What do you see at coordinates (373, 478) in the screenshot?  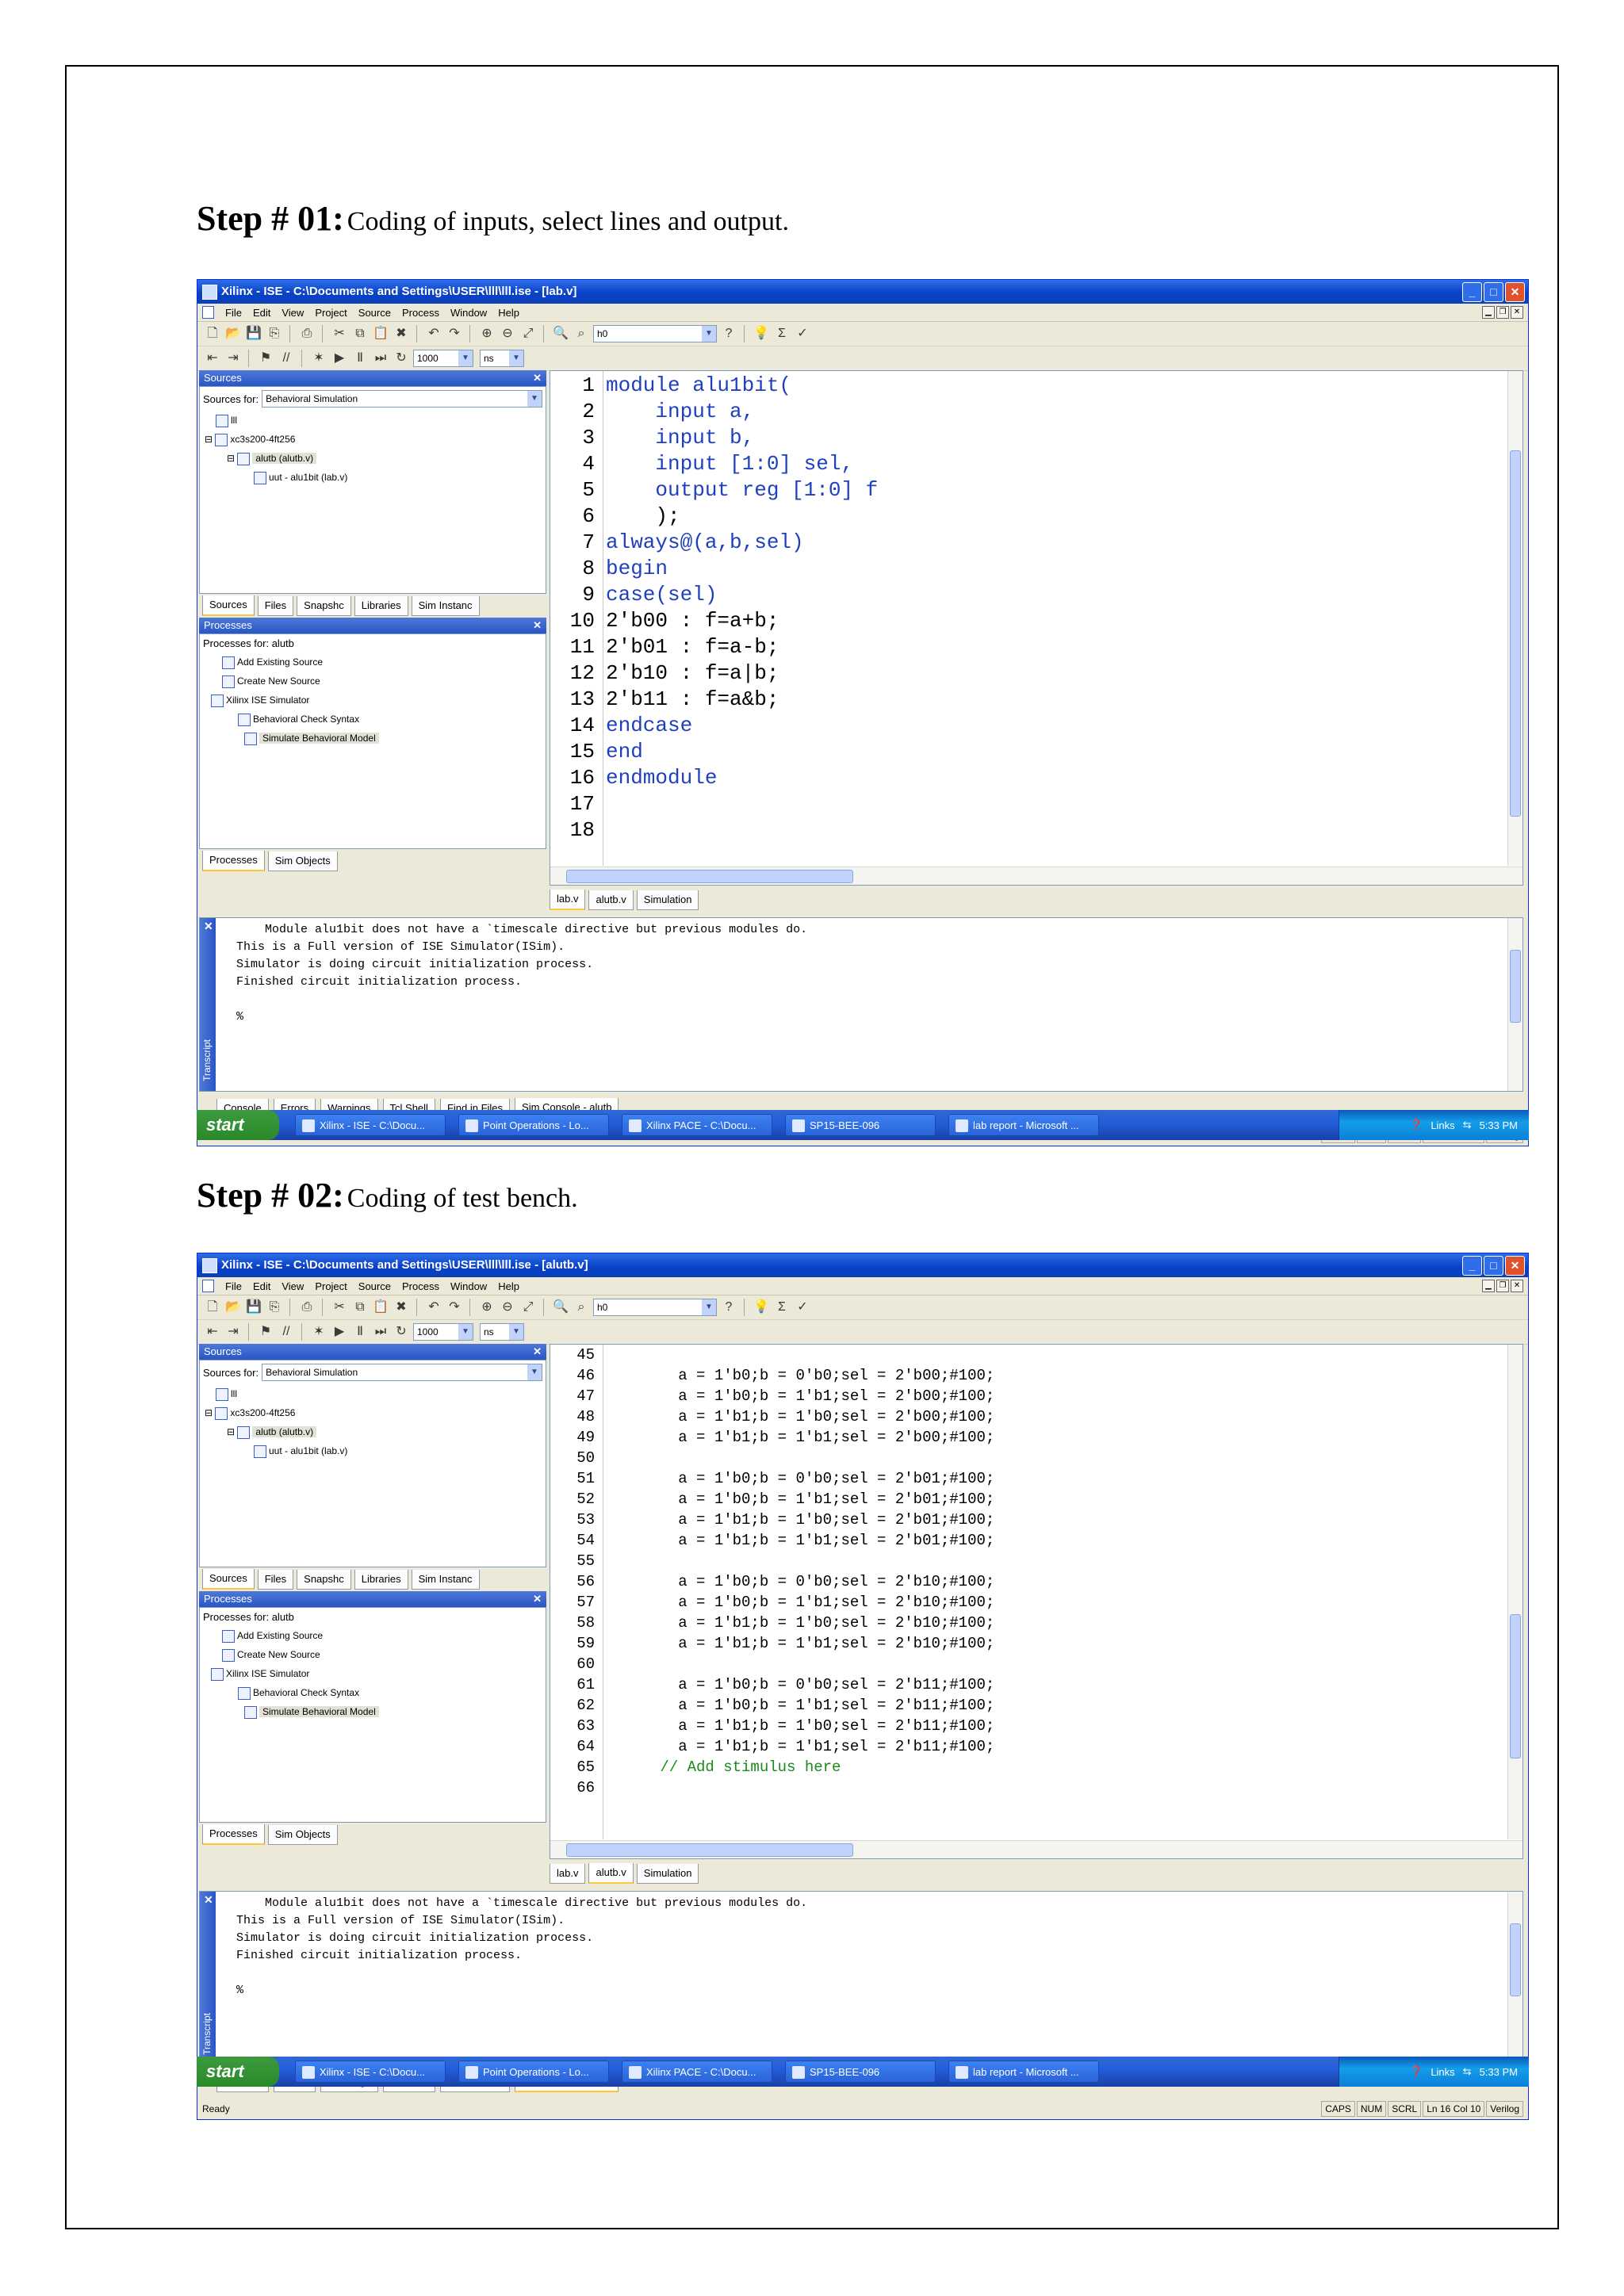 I see `tree-node: uut - alu1bit (lab.v)` at bounding box center [373, 478].